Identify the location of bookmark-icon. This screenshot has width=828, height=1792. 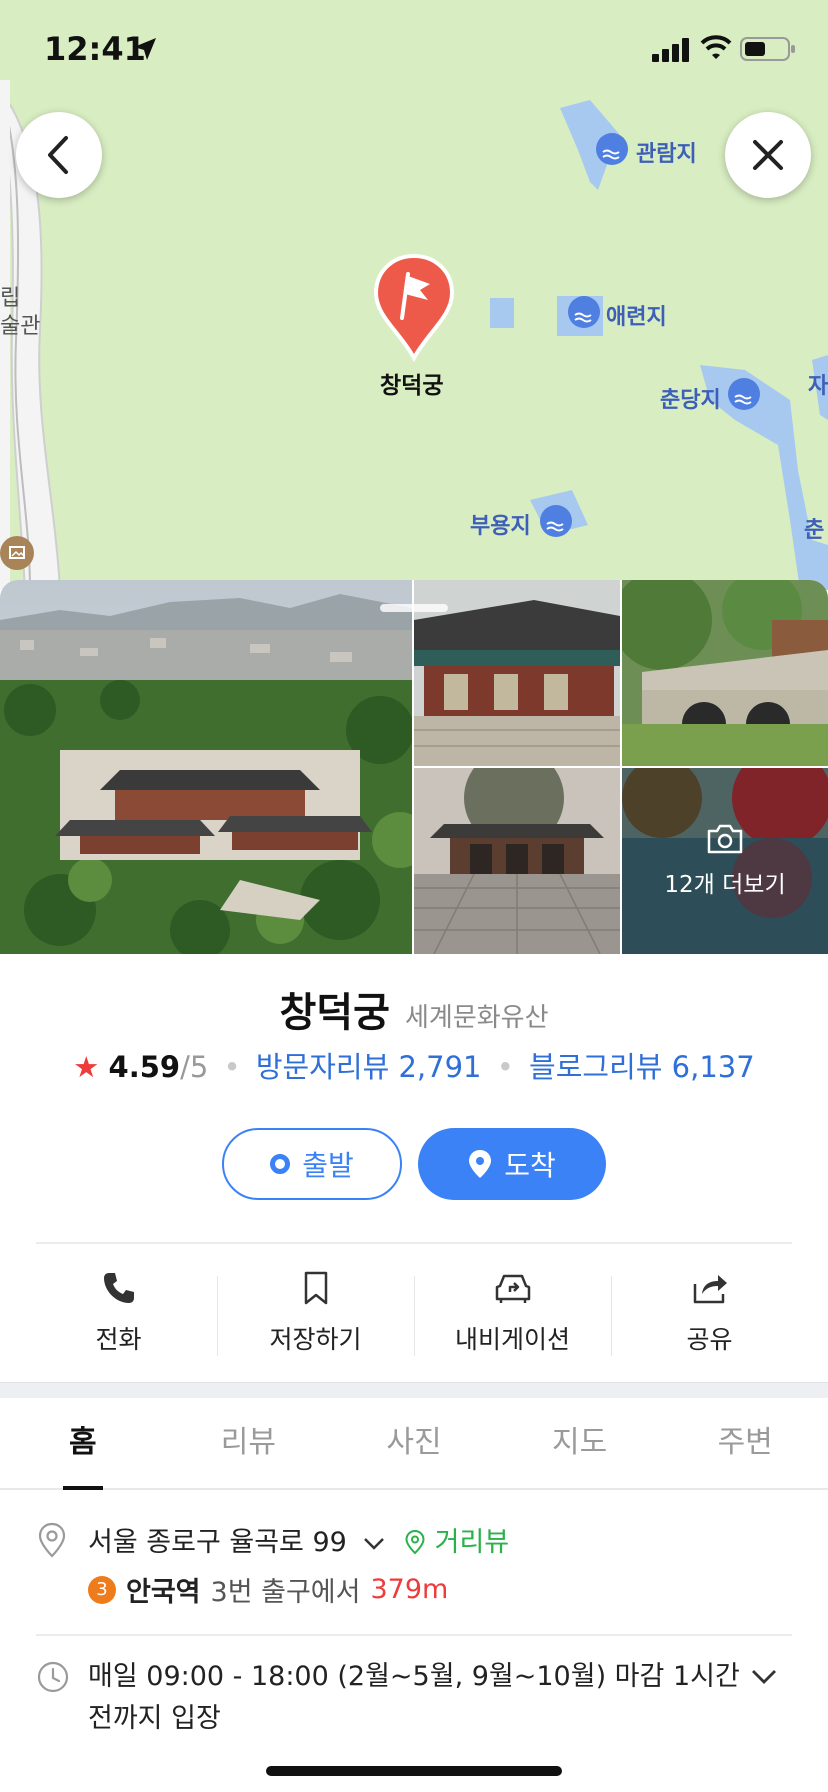
(315, 1288).